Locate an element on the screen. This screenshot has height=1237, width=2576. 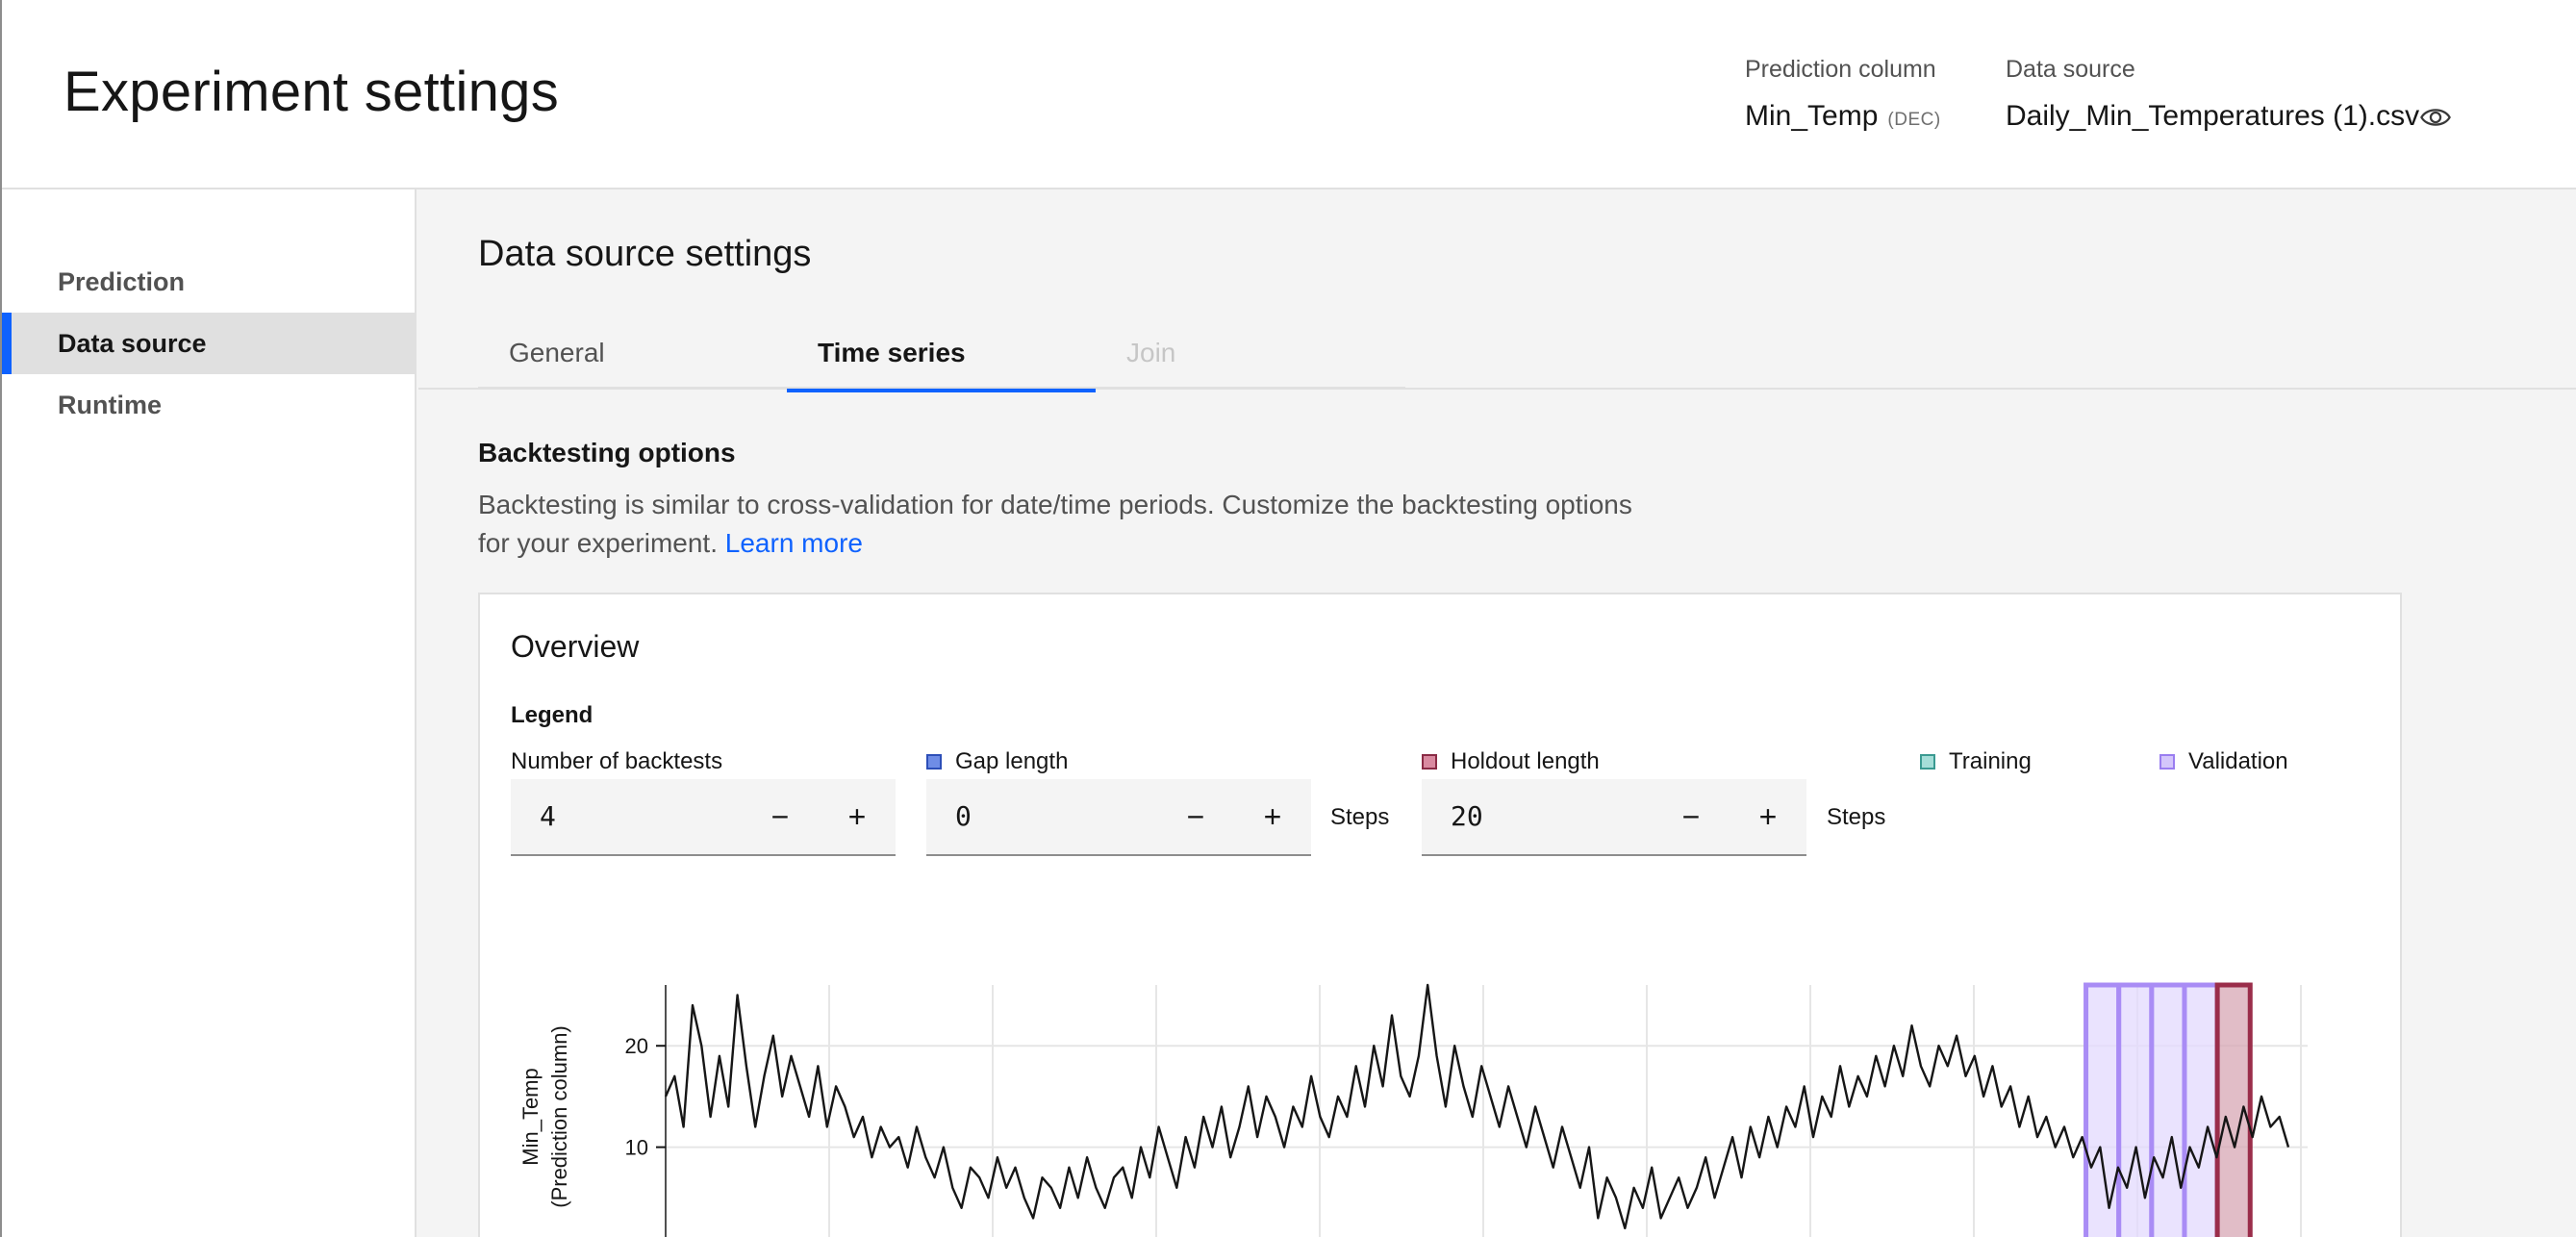
holdout-length-increment-button: + is located at coordinates (1768, 816).